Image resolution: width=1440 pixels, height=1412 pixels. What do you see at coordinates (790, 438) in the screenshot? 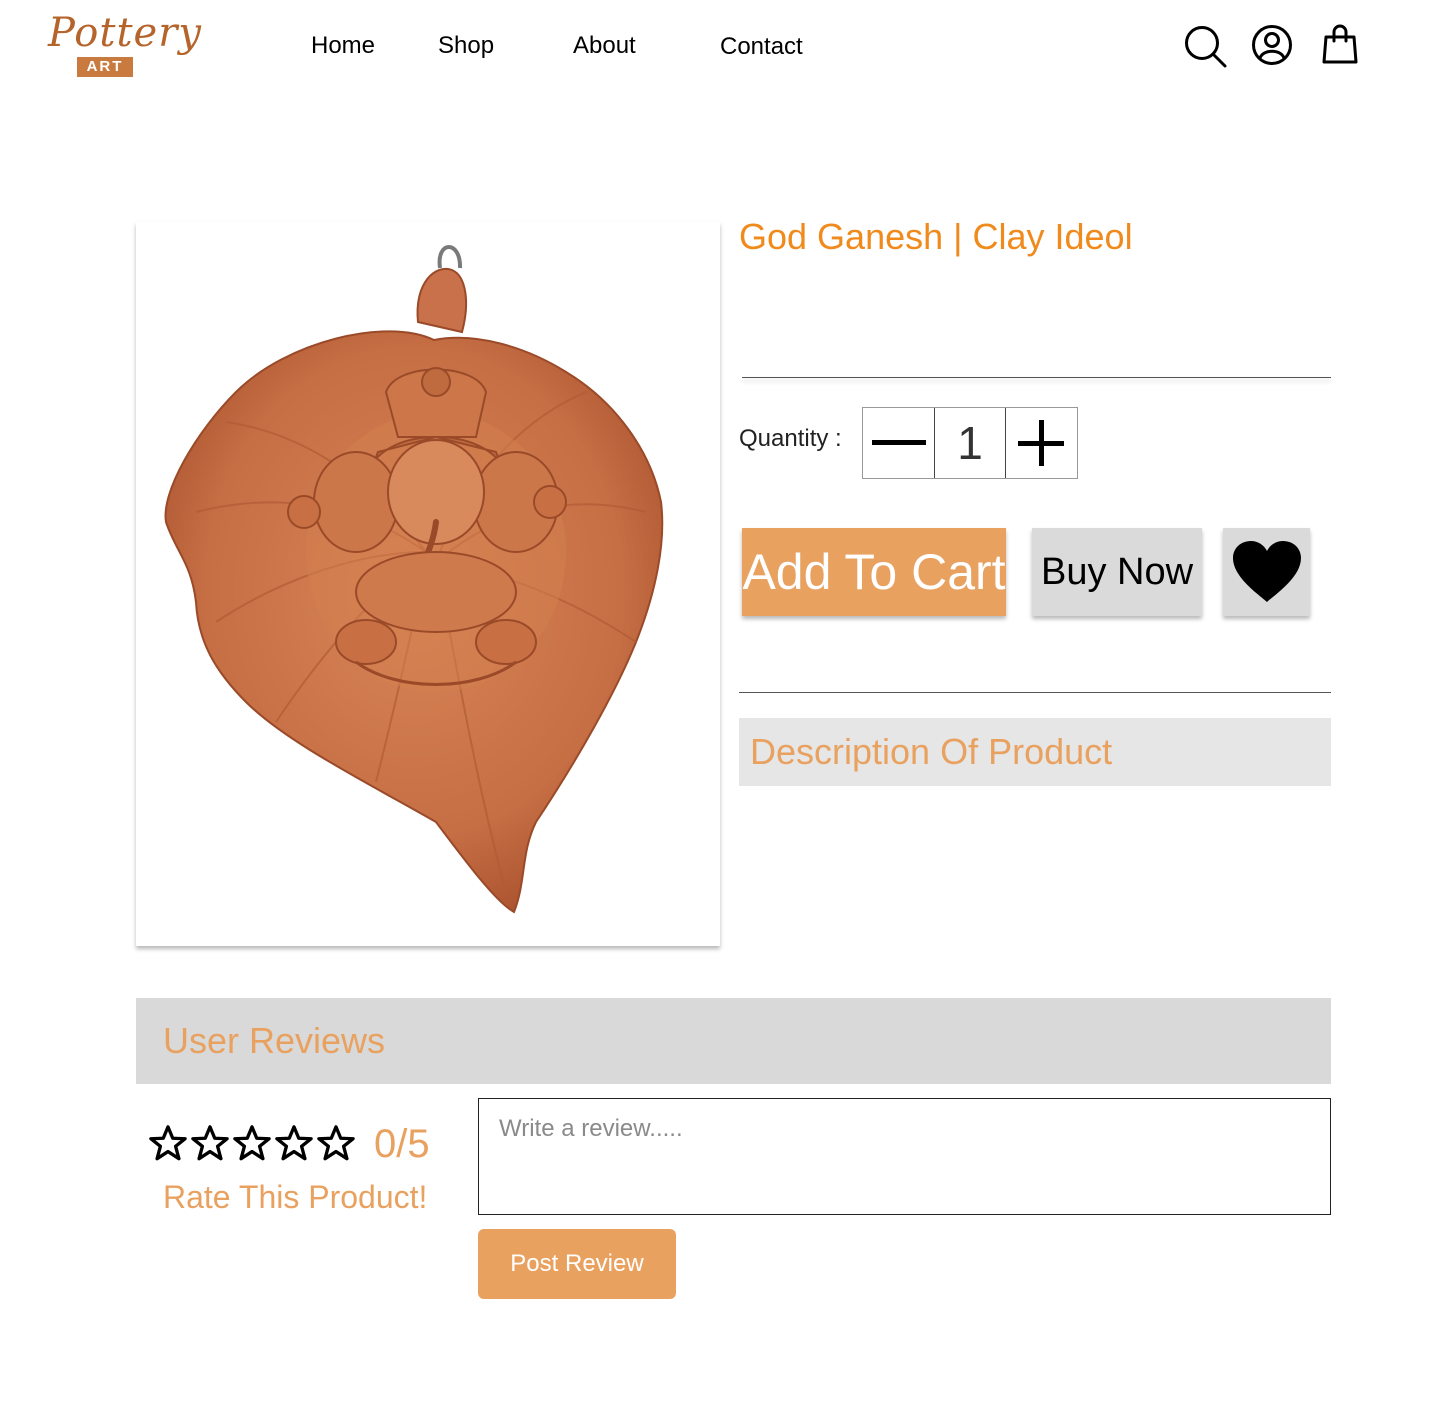
I see `quantity-label: Quantity :` at bounding box center [790, 438].